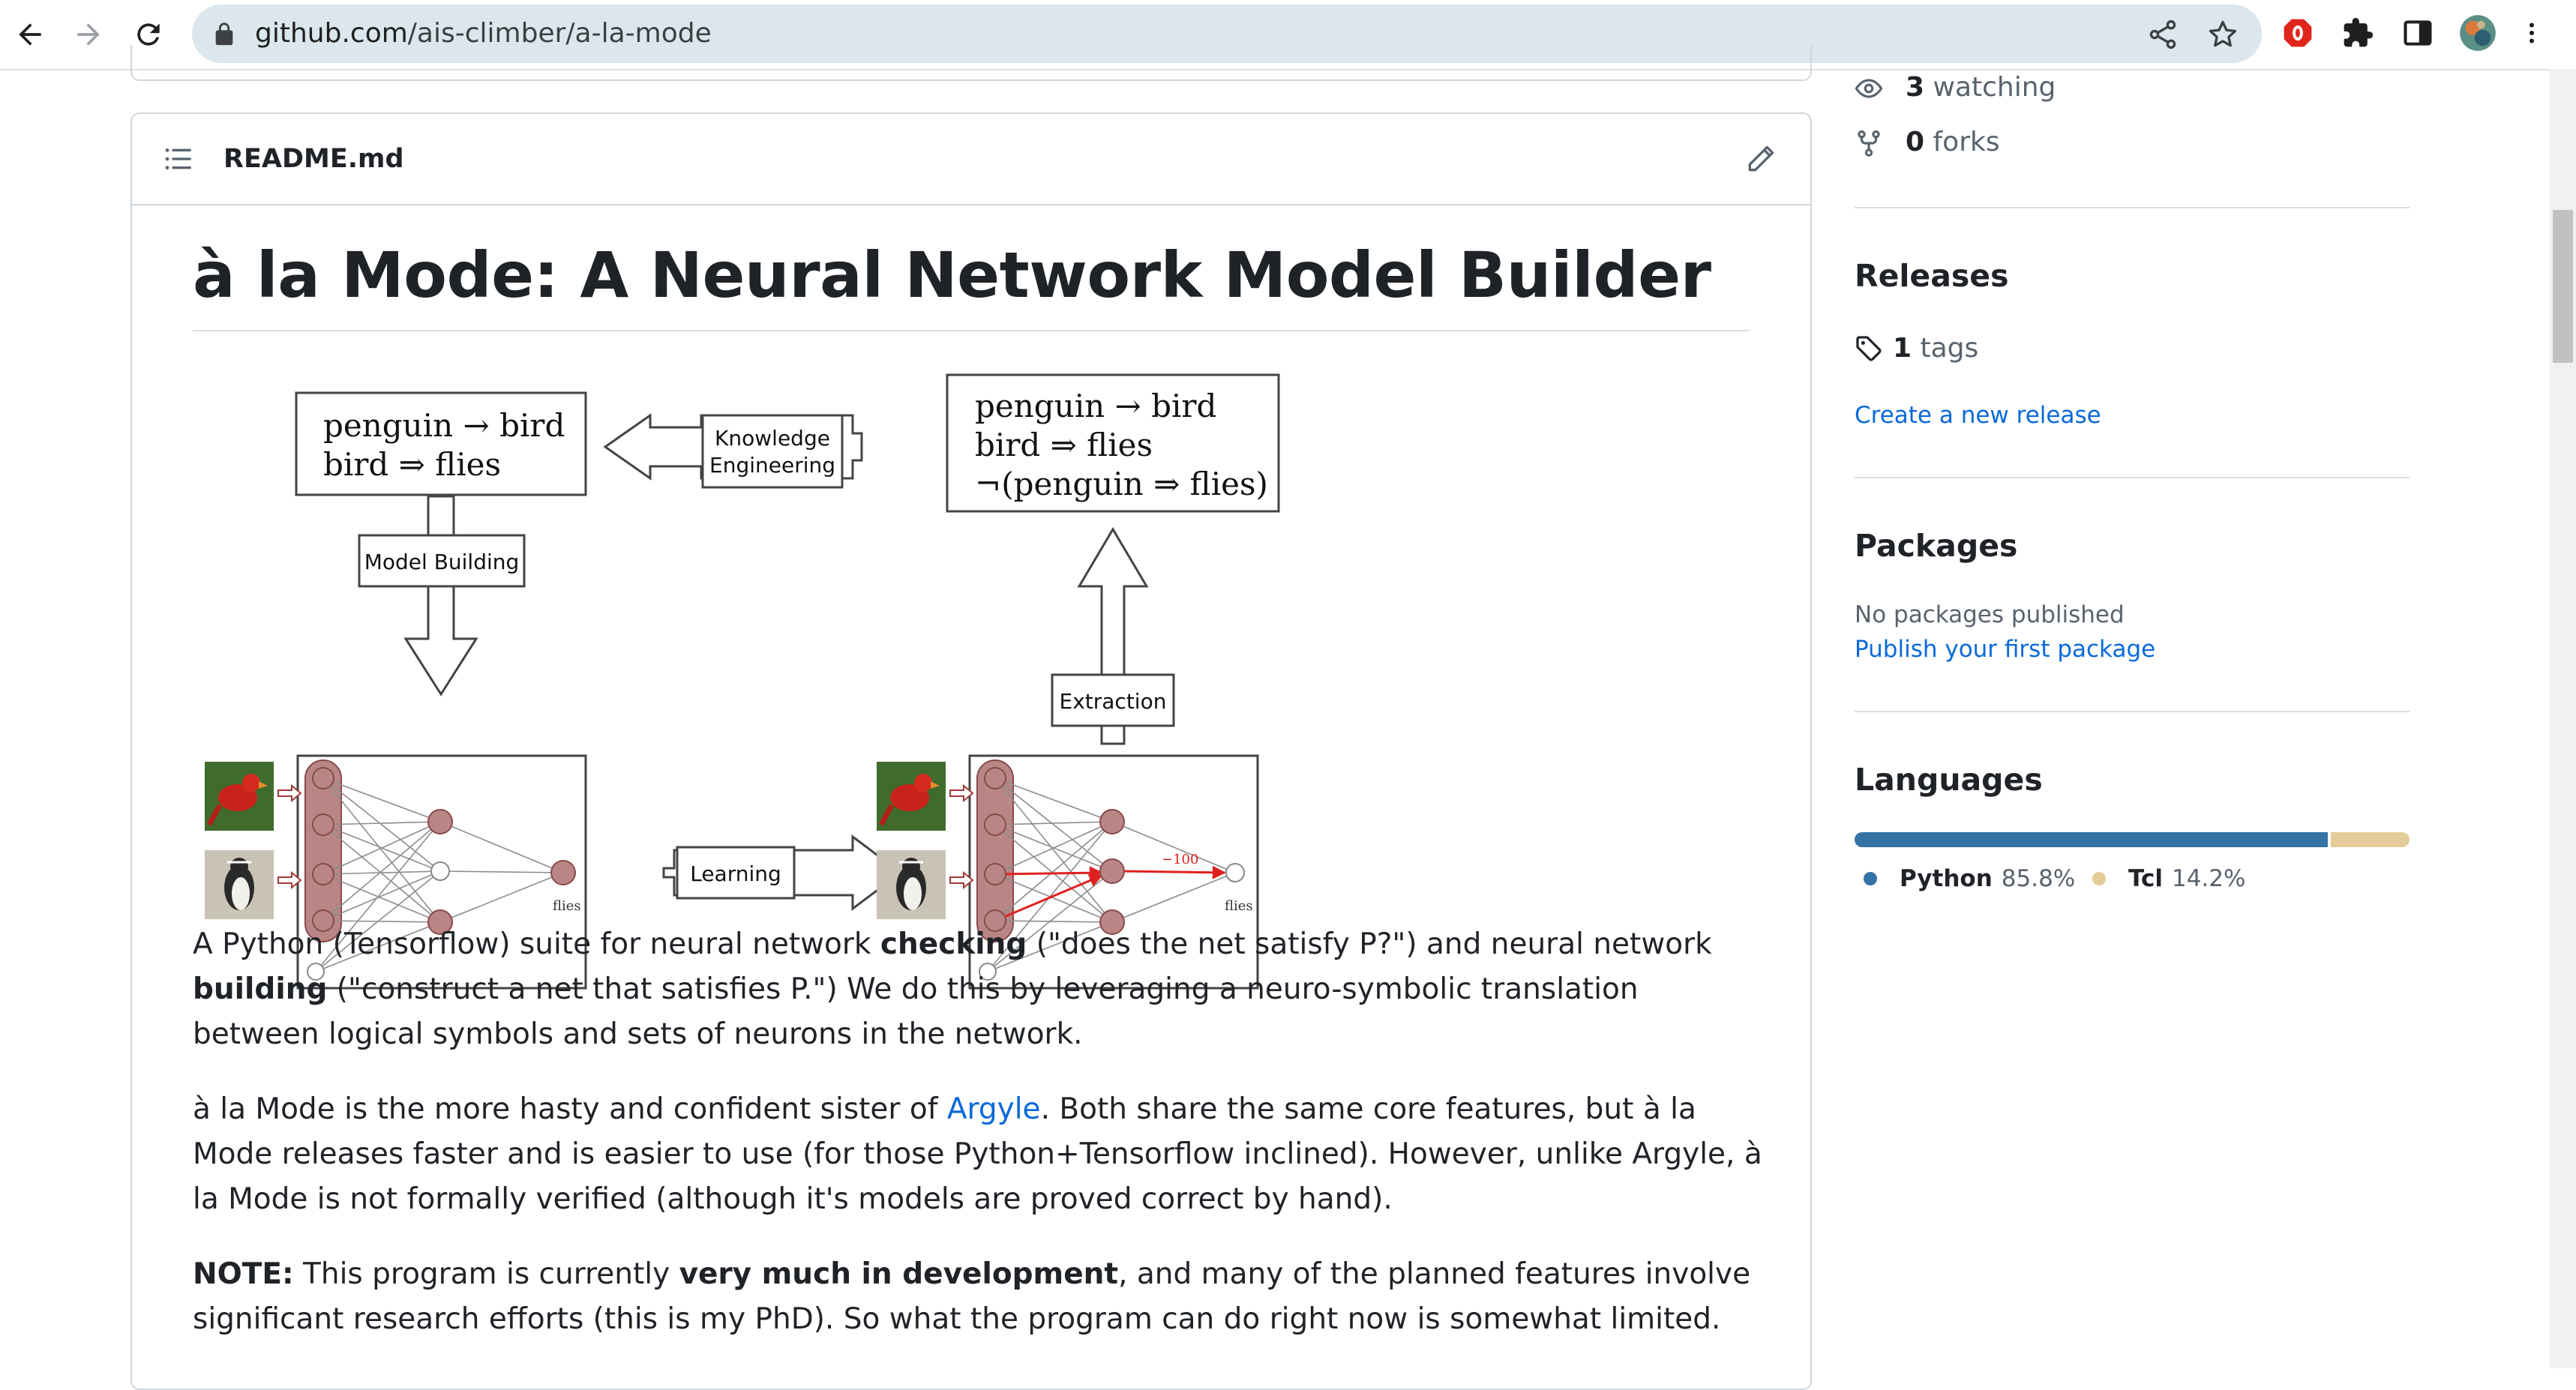  I want to click on bold-run: building, so click(260, 989).